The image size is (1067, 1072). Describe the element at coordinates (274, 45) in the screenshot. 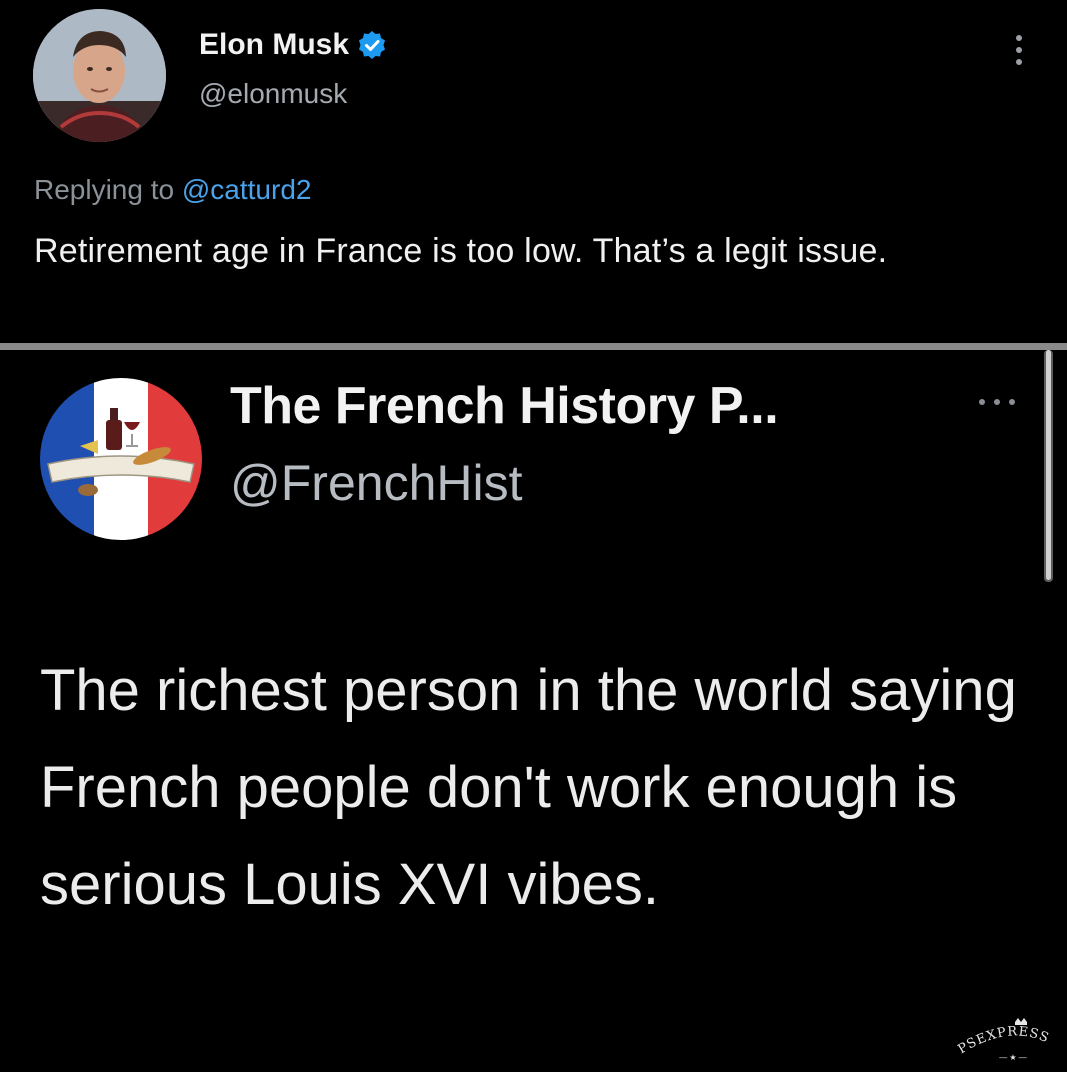

I see `author-name-text: Elon Musk` at that location.